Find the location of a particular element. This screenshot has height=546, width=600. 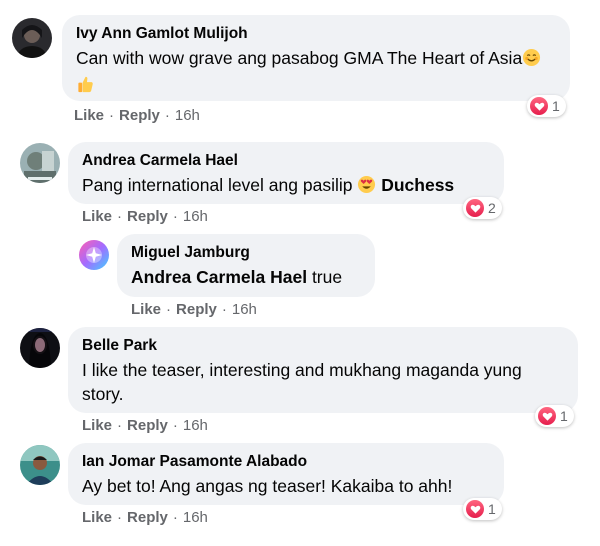

comment-body: Pang international level ang pasilip is located at coordinates (217, 185).